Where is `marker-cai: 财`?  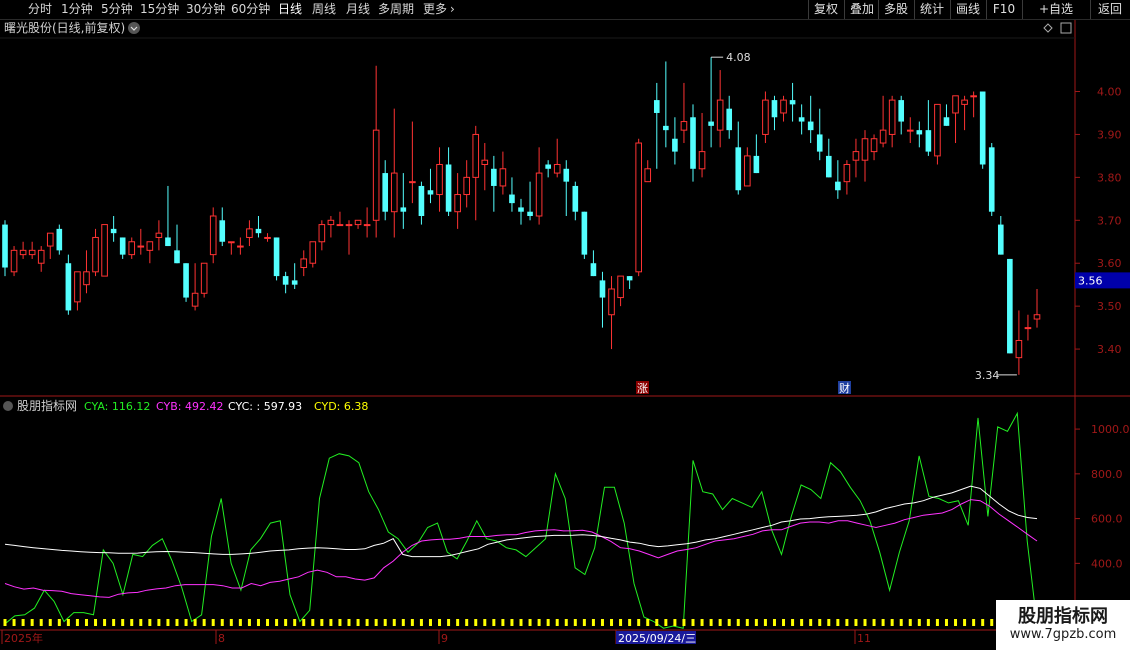 marker-cai: 财 is located at coordinates (844, 388).